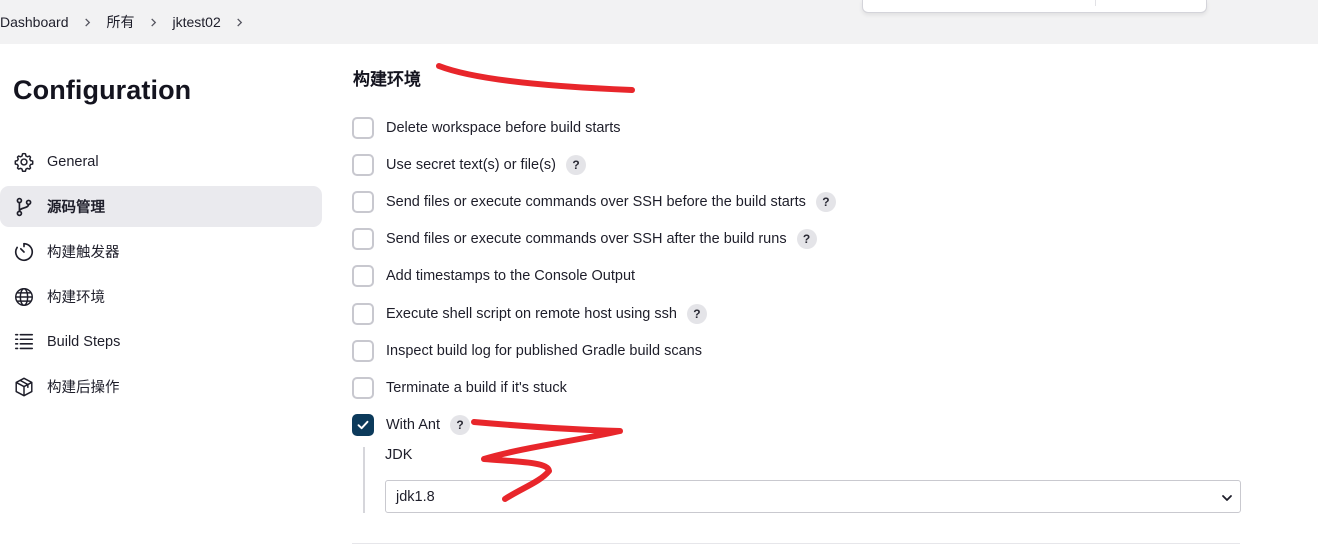  Describe the element at coordinates (476, 388) in the screenshot. I see `option-label: Terminate a build if it's stuck` at that location.